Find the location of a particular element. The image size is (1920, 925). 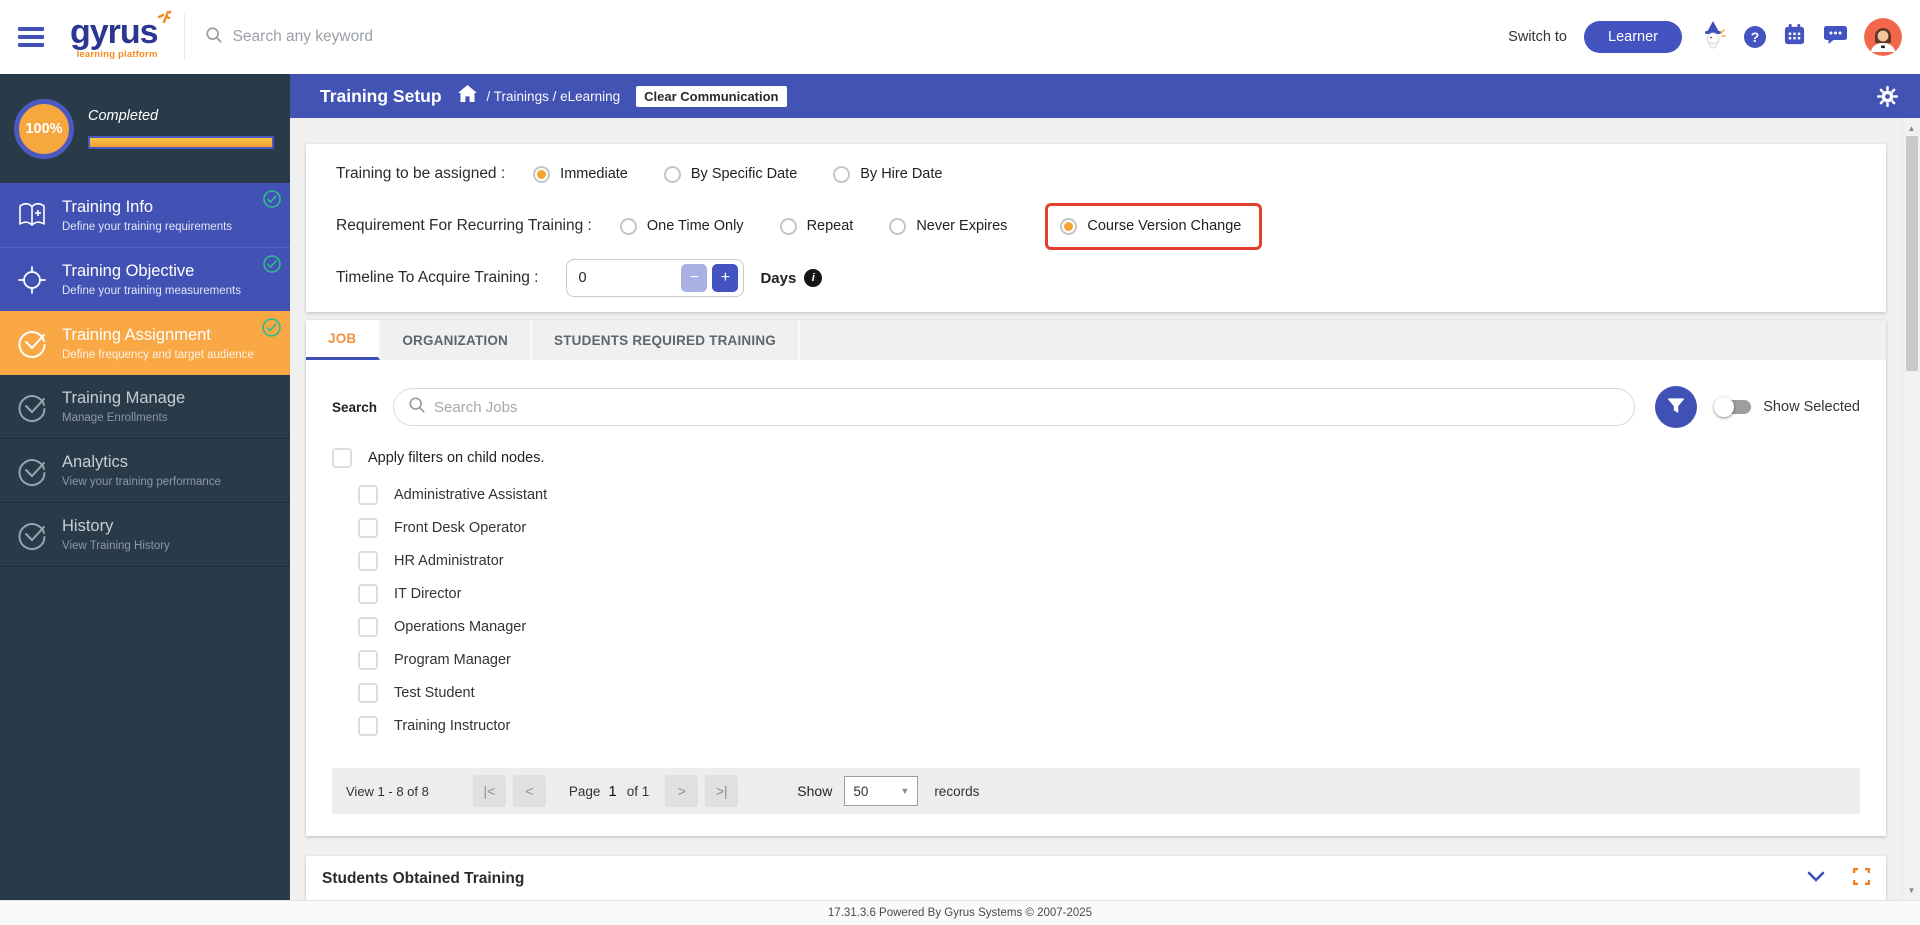

last-page-button: >| is located at coordinates (722, 791).